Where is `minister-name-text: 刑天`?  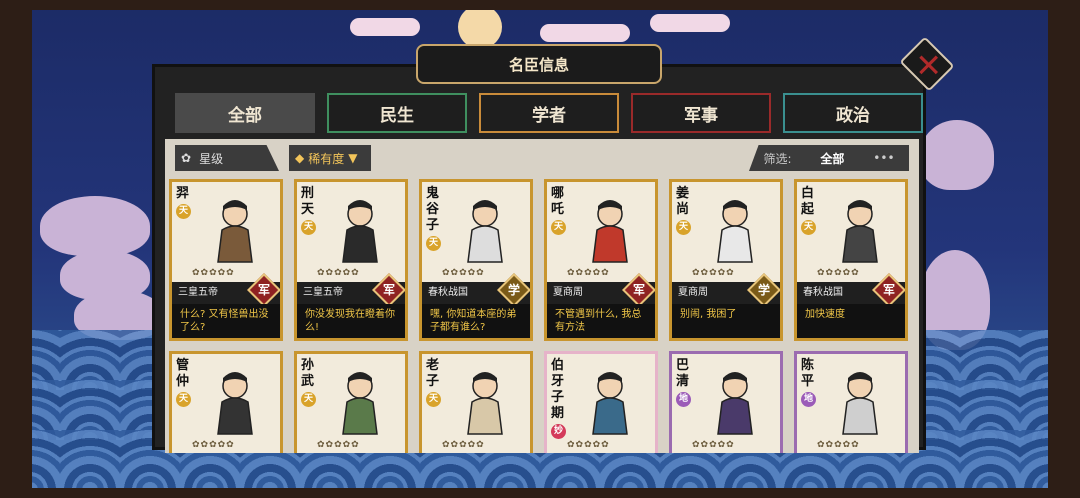
minister-name-text: 刑天 is located at coordinates (308, 201).